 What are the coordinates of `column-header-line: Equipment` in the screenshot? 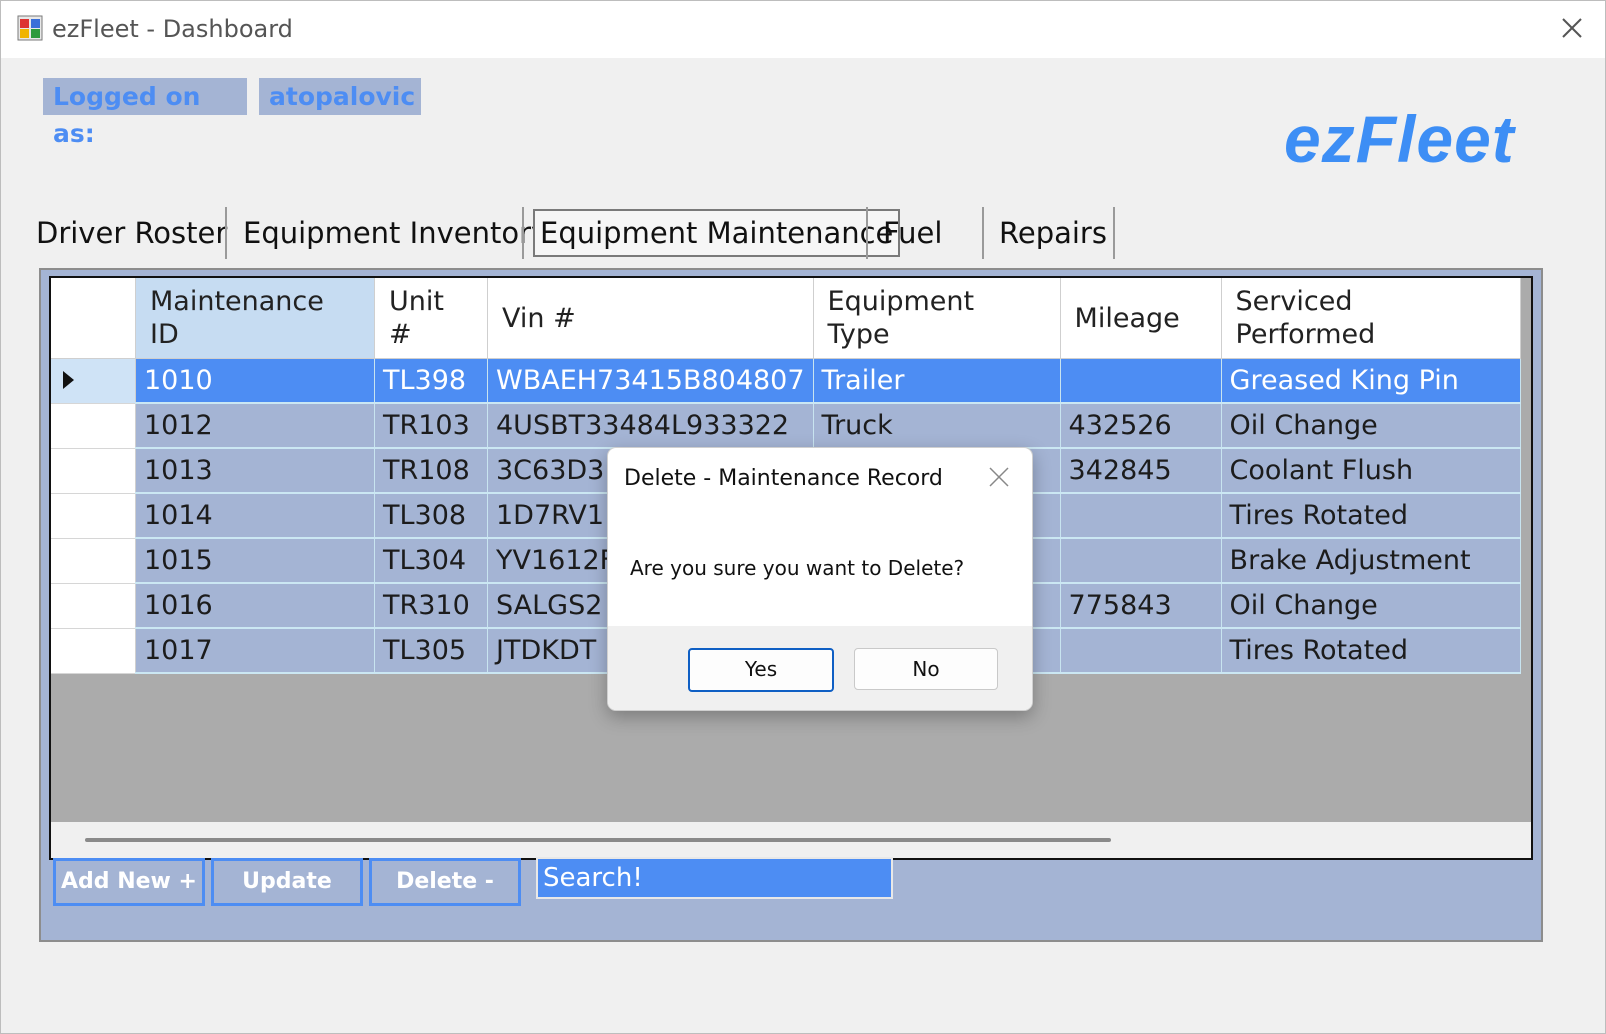 It's located at (901, 301).